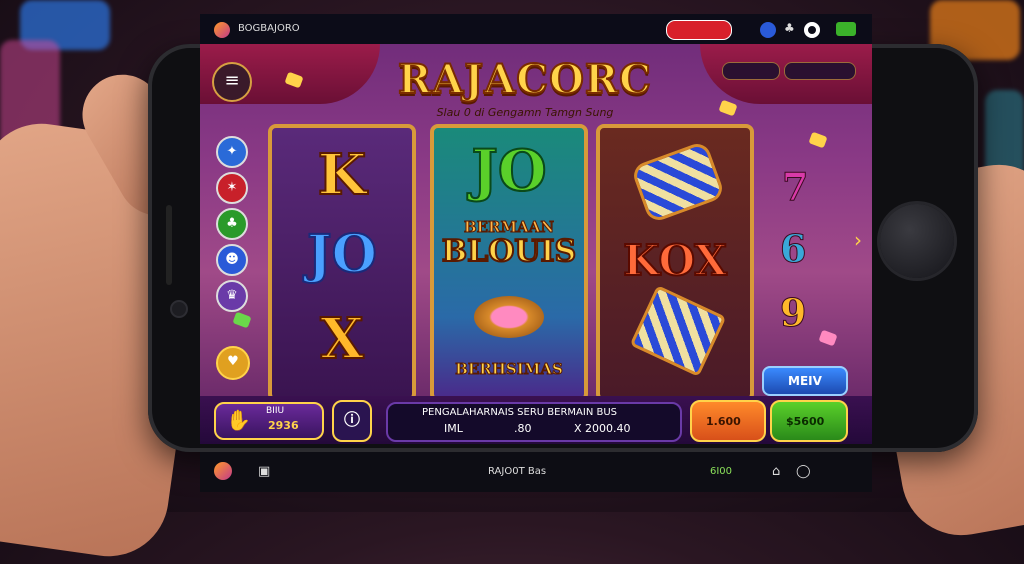 Image resolution: width=1024 pixels, height=564 pixels. I want to click on home-icon: ⌂, so click(776, 471).